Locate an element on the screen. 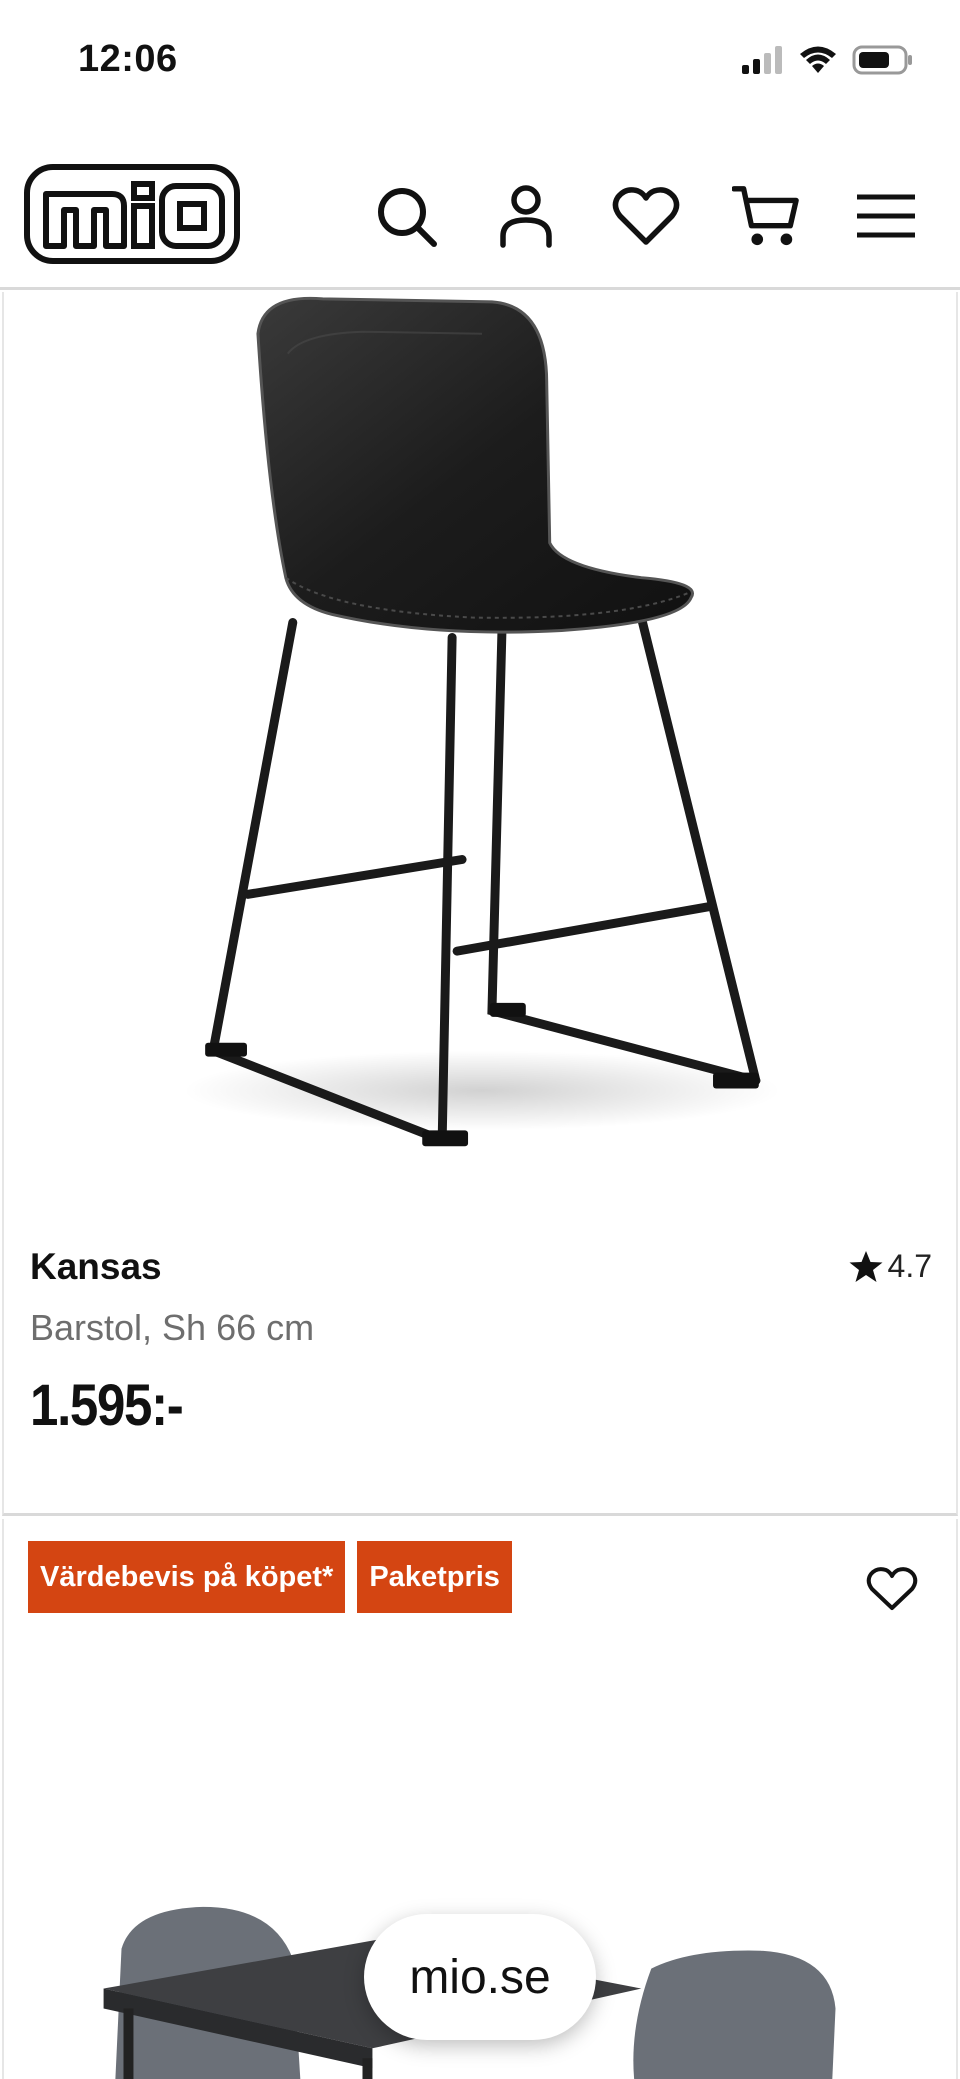 This screenshot has height=2079, width=960. mio-logo is located at coordinates (132, 214).